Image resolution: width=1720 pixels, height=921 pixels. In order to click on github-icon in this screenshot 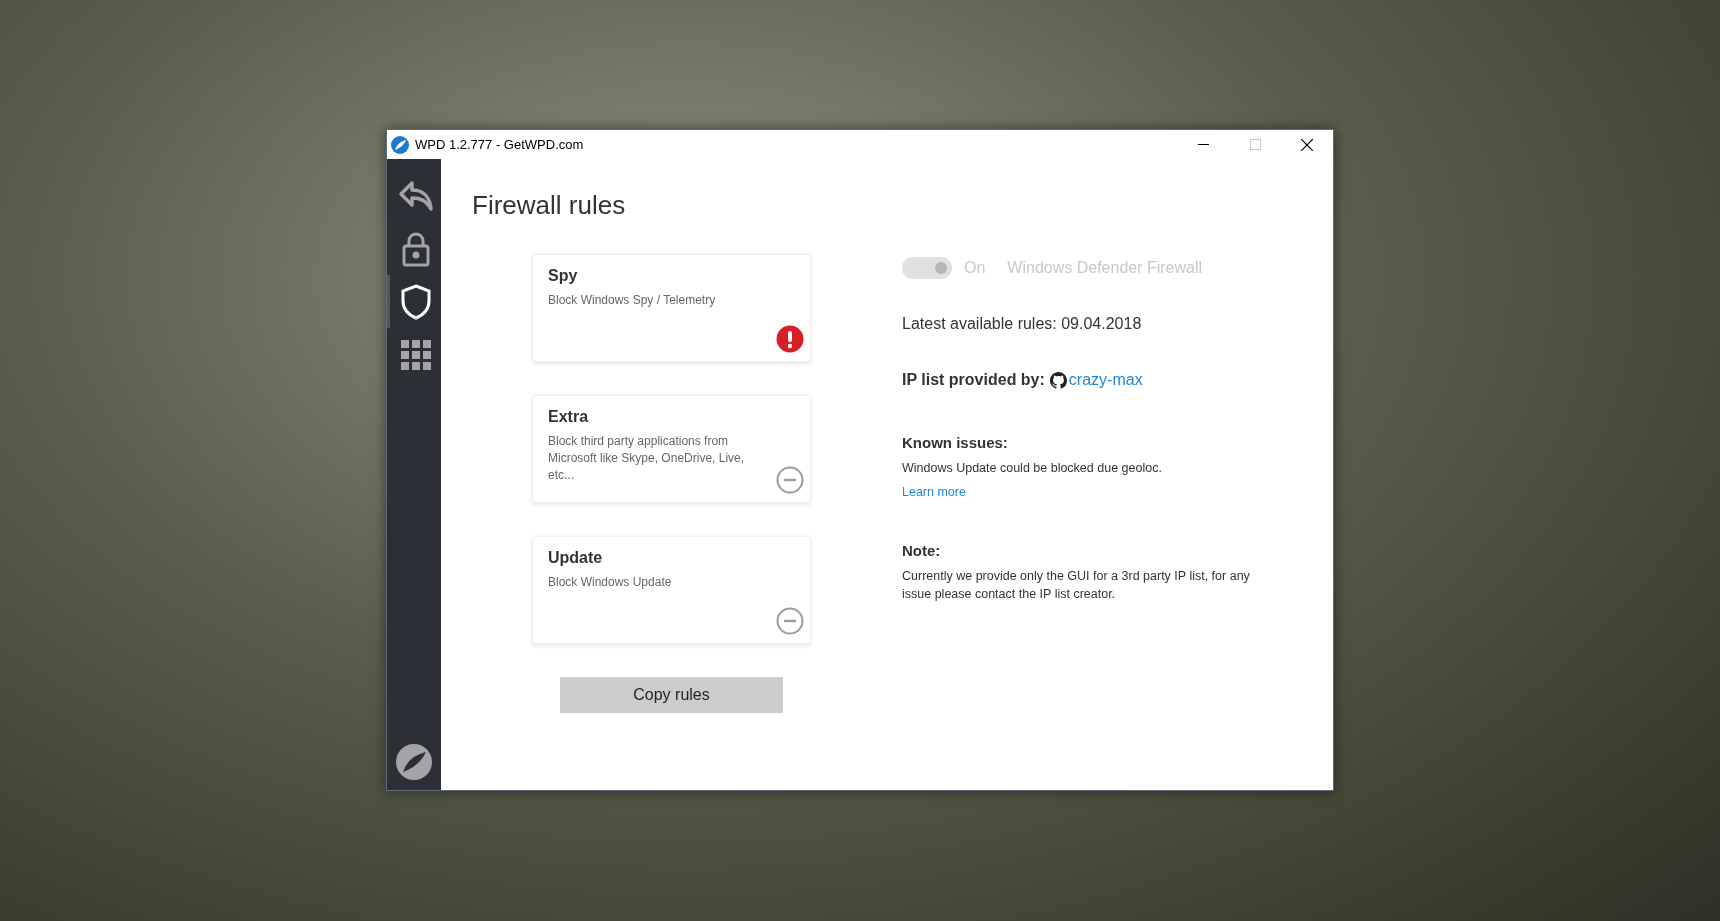, I will do `click(1058, 380)`.